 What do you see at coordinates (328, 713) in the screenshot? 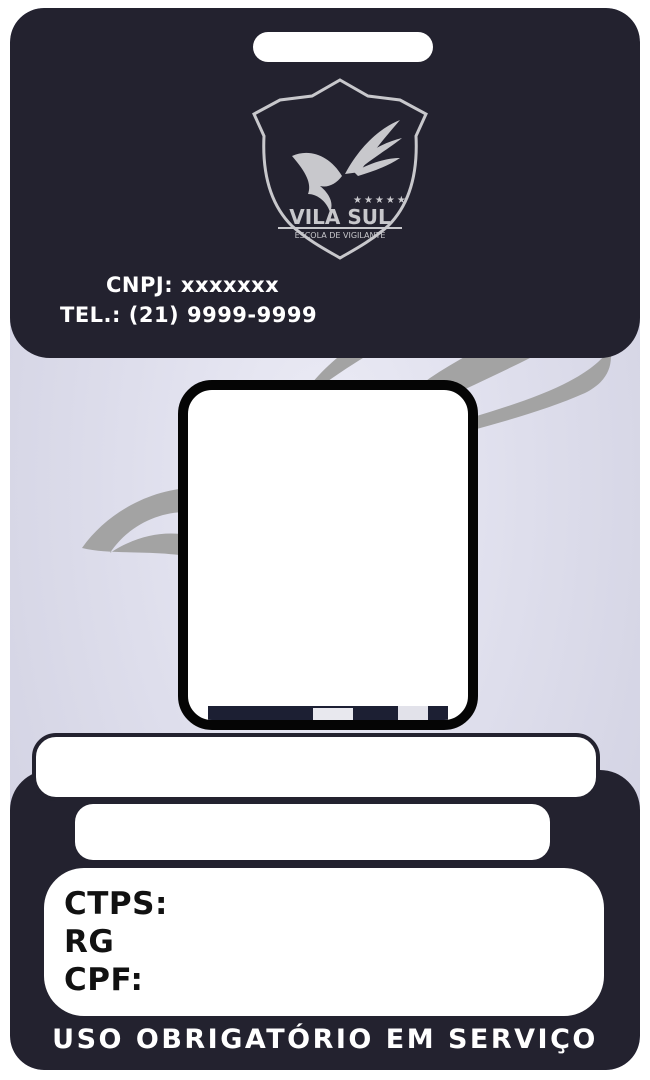
I see `photo-partial` at bounding box center [328, 713].